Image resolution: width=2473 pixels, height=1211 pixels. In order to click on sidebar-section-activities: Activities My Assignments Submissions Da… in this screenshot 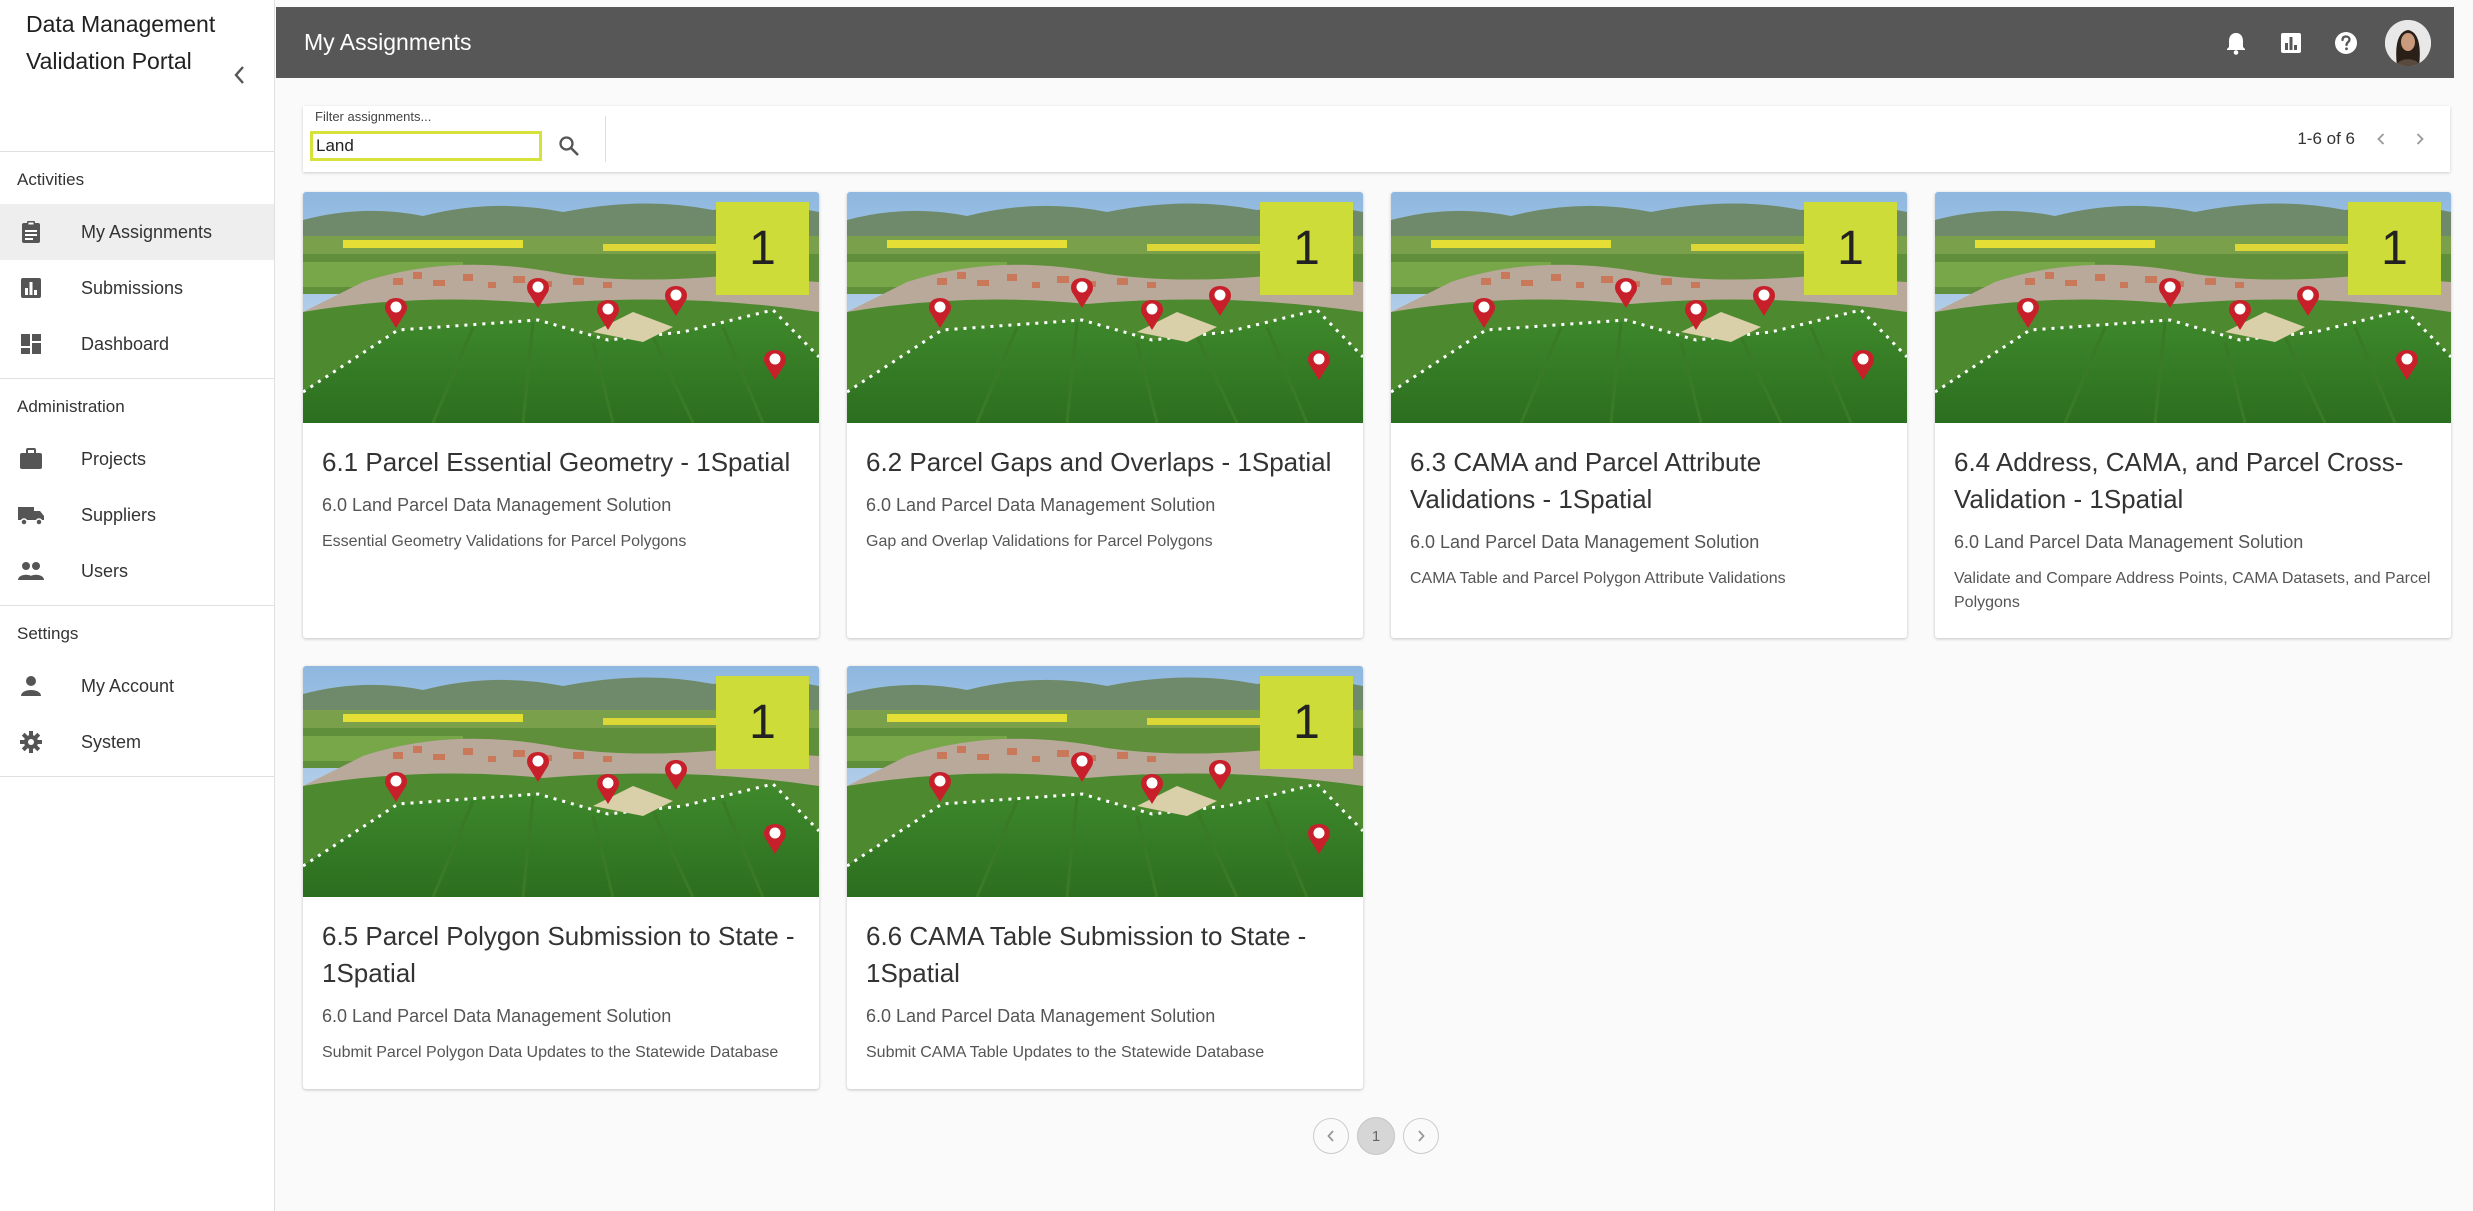, I will do `click(137, 265)`.